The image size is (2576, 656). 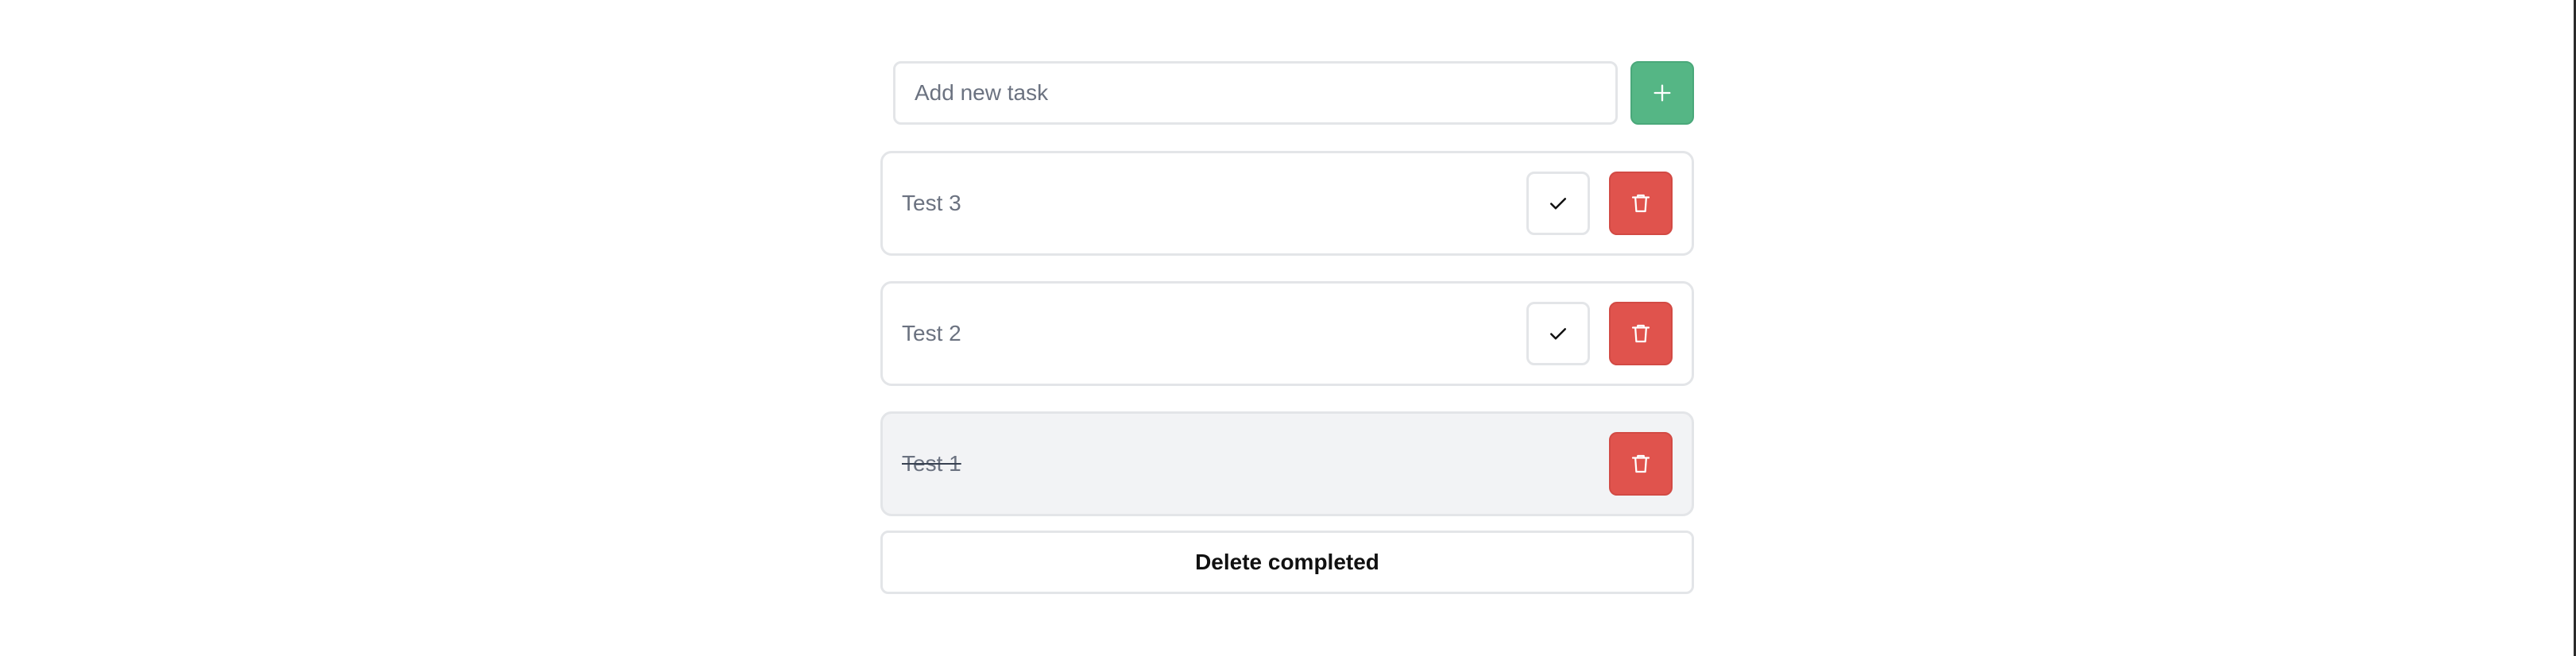 What do you see at coordinates (1287, 203) in the screenshot?
I see `task-item: Test 3` at bounding box center [1287, 203].